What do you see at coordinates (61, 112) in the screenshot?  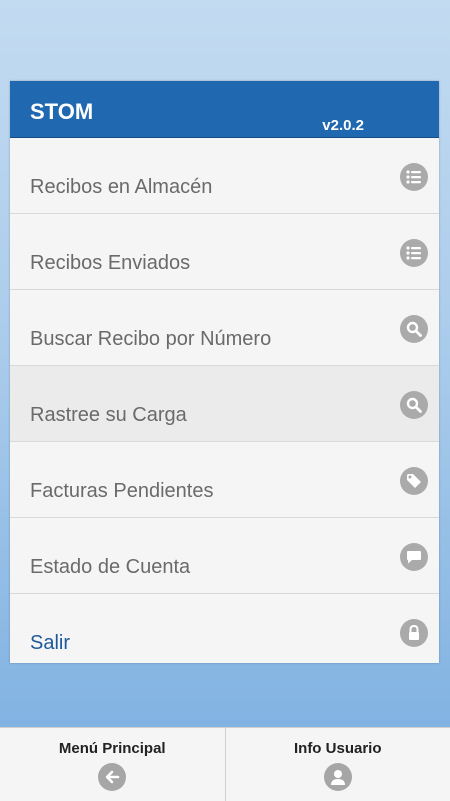 I see `app-title: STOM` at bounding box center [61, 112].